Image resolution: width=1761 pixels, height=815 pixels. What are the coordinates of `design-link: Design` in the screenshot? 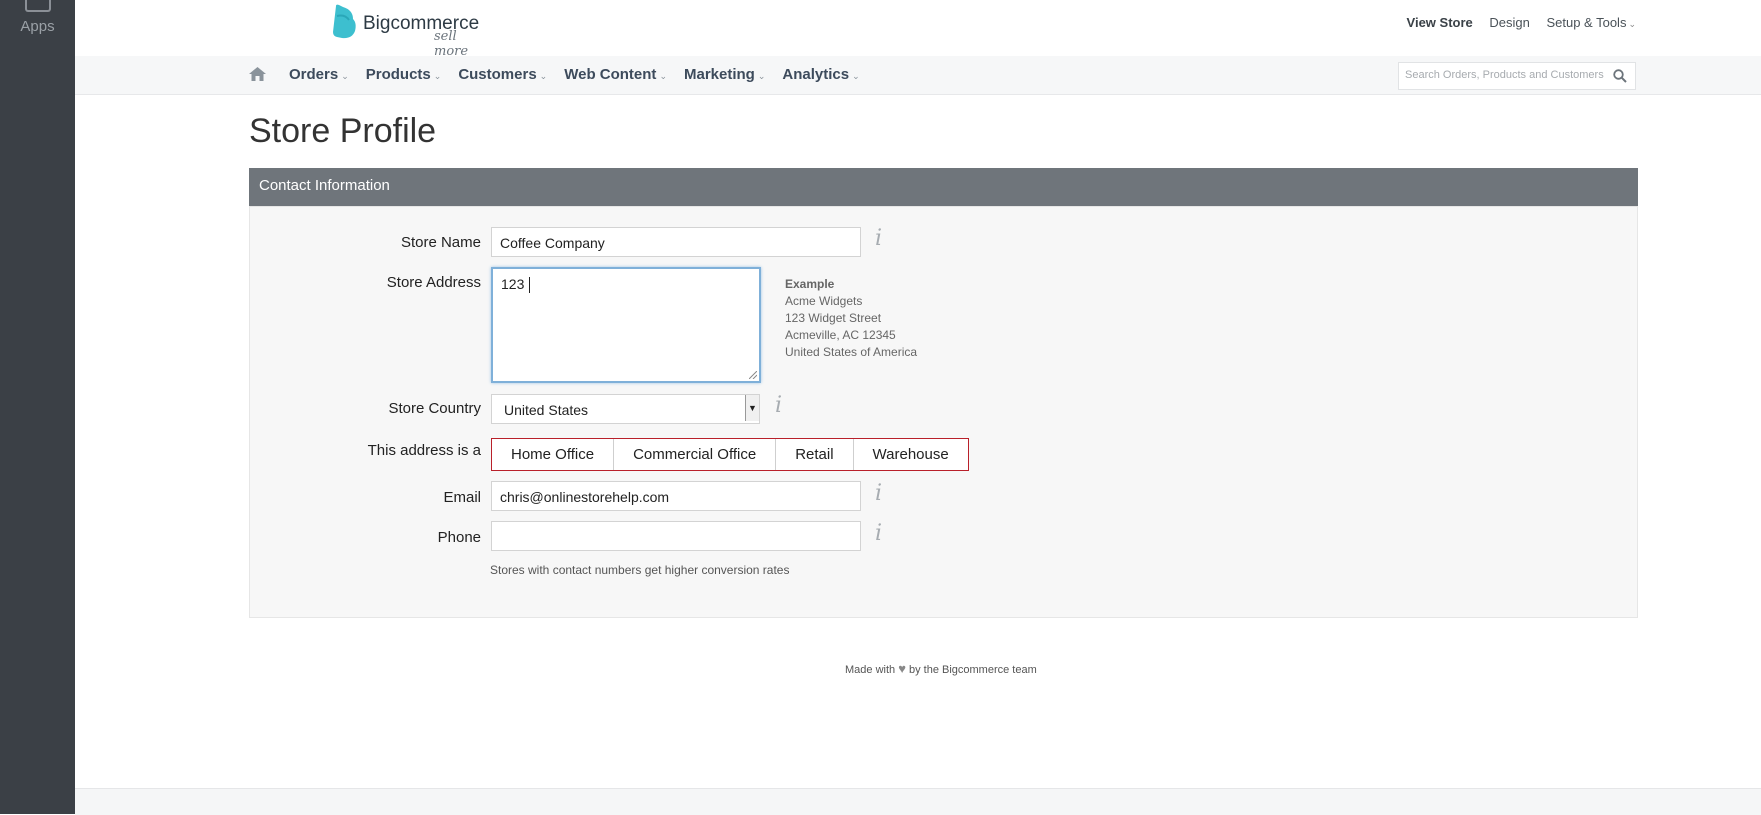 It's located at (1509, 22).